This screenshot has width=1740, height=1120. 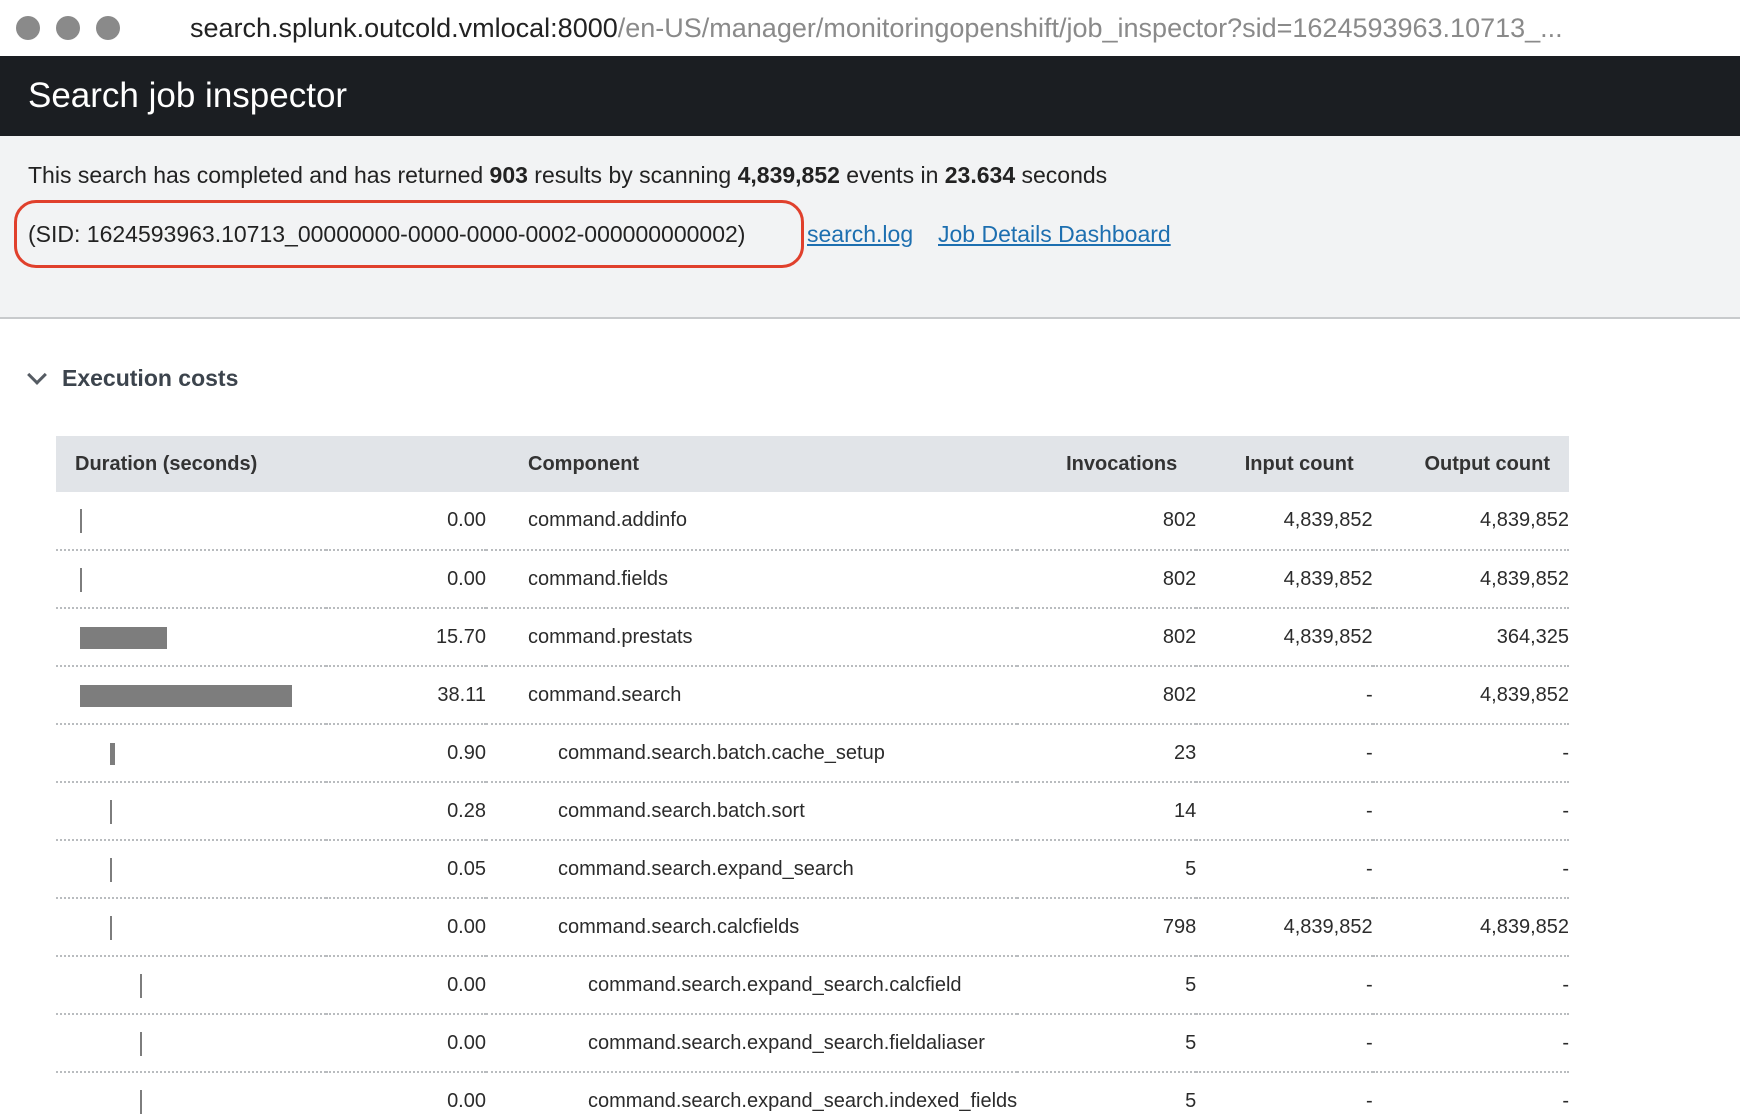 What do you see at coordinates (1487, 463) in the screenshot?
I see `column-output-count: Output count` at bounding box center [1487, 463].